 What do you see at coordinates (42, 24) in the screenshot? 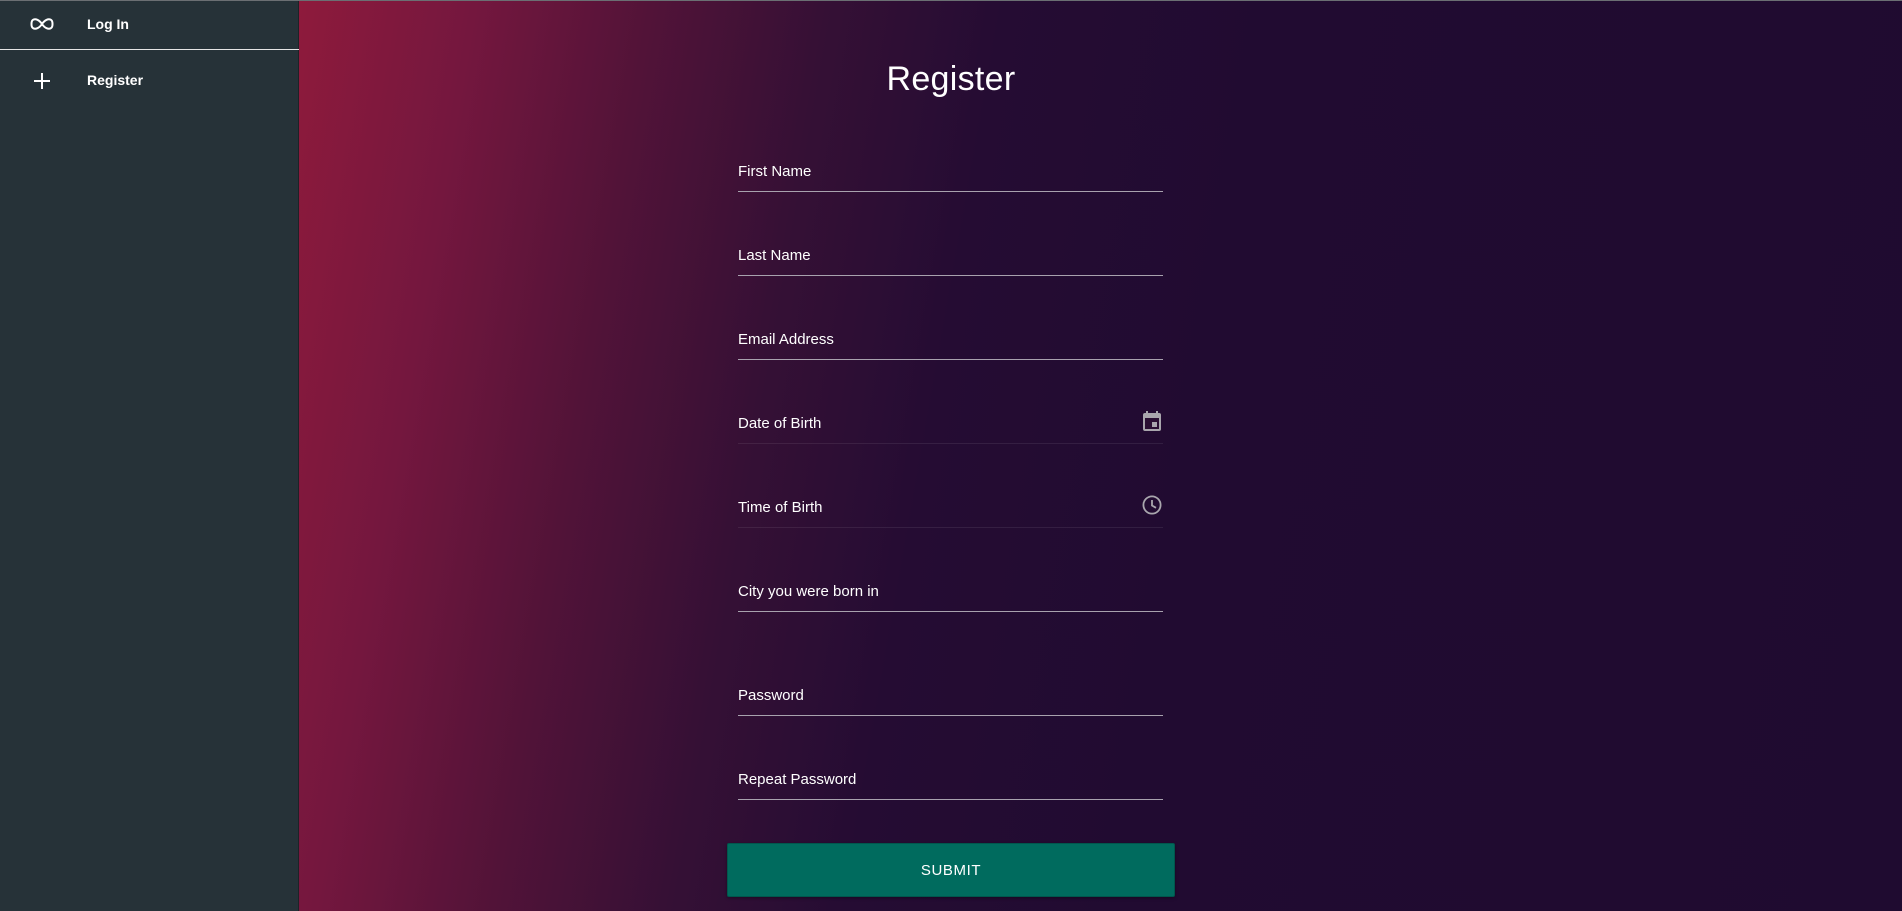
I see `infinity-icon` at bounding box center [42, 24].